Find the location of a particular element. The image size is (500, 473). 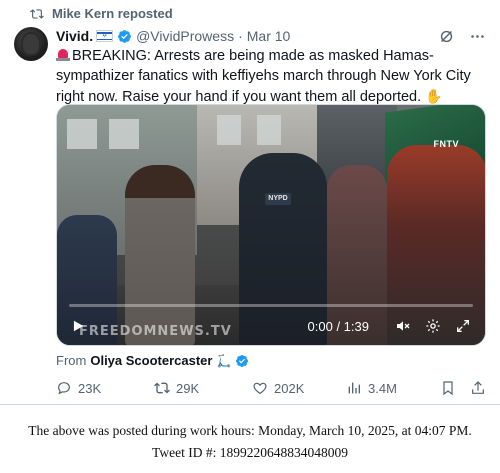

fullscreen-icon is located at coordinates (463, 326).